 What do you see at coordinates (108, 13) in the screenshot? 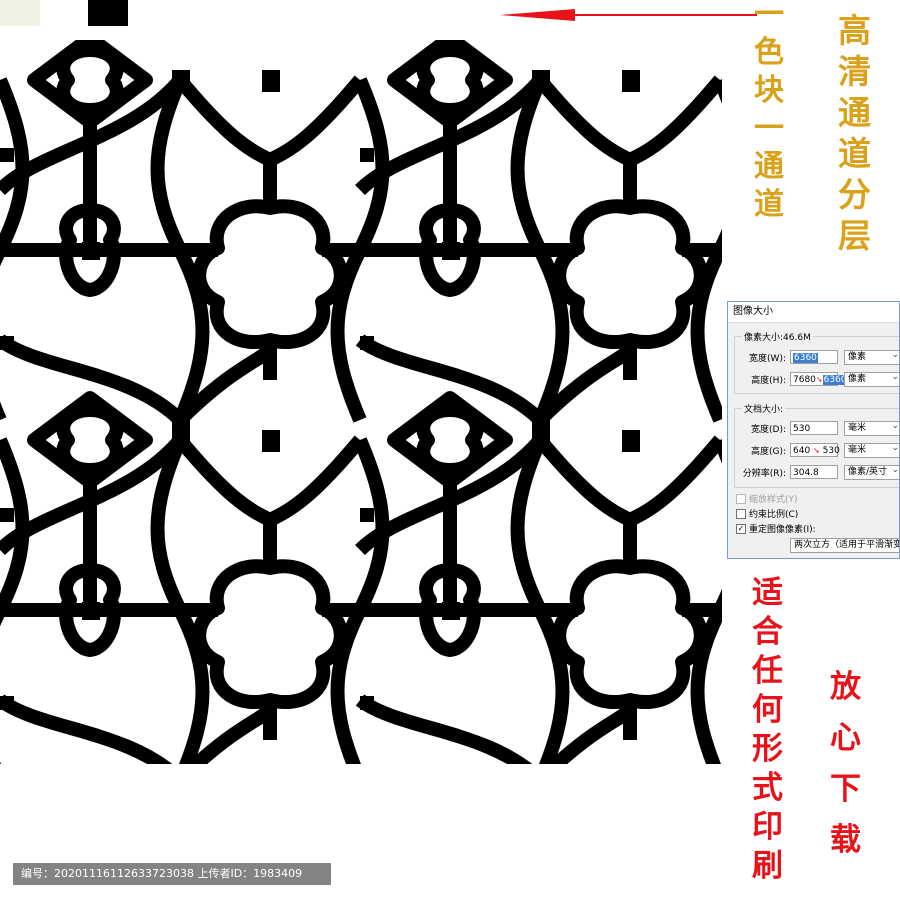
I see `color-swatch-black` at bounding box center [108, 13].